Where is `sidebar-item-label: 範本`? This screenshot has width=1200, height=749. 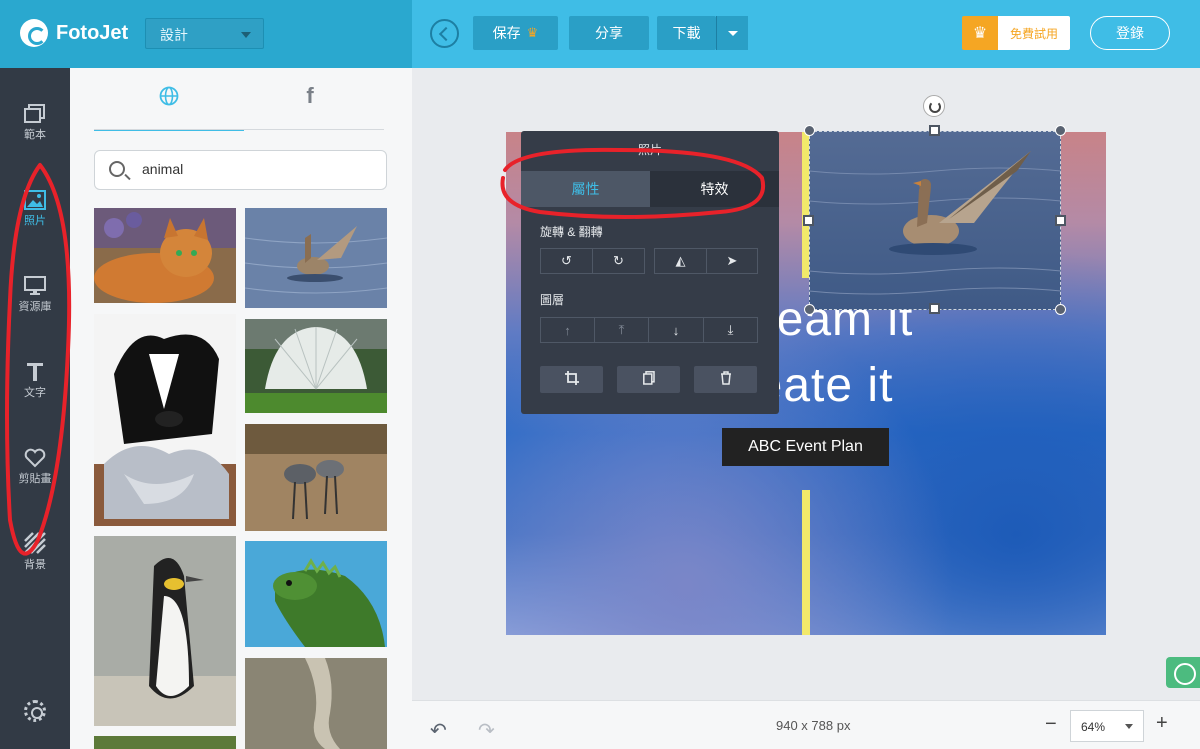 sidebar-item-label: 範本 is located at coordinates (35, 135).